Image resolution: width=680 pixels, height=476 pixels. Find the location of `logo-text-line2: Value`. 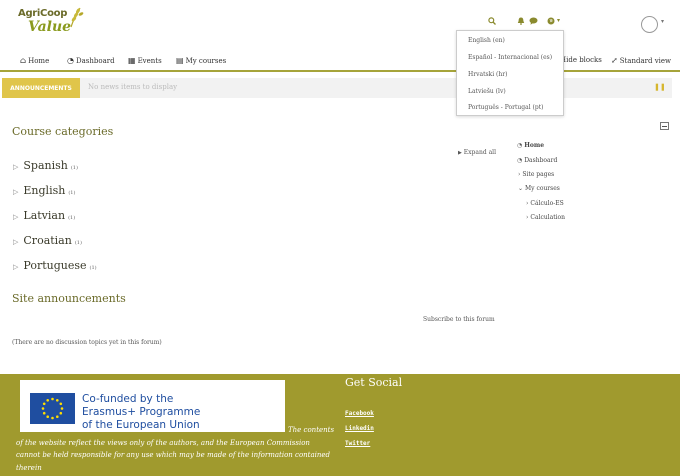

logo-text-line2: Value is located at coordinates (50, 27).